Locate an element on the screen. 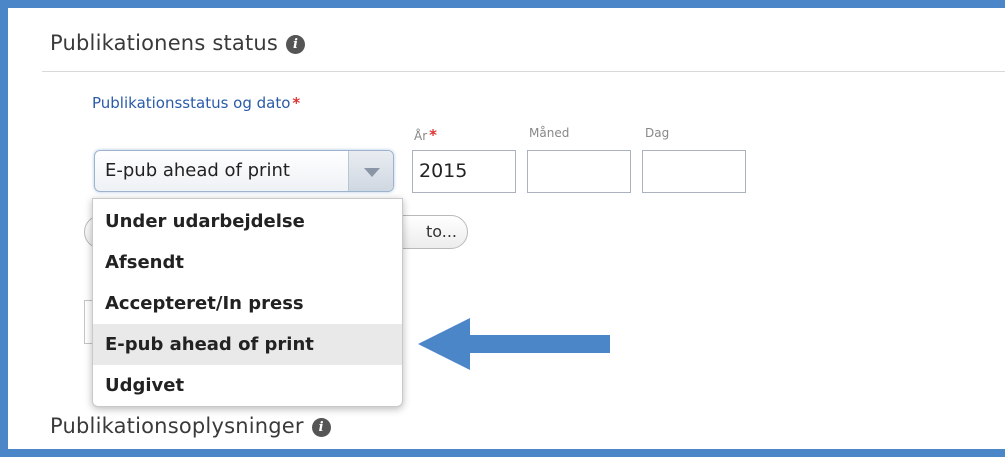  status-option-epub: E-pub ahead of print is located at coordinates (247, 344).